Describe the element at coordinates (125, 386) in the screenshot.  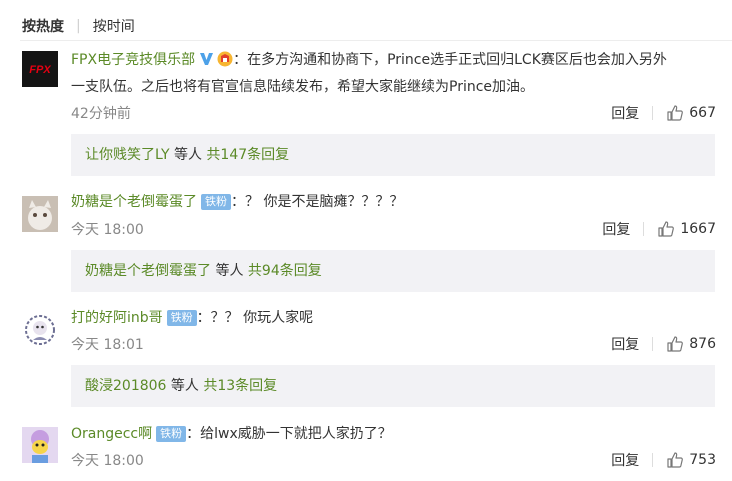
I see `reply-author: 酸浸201806` at that location.